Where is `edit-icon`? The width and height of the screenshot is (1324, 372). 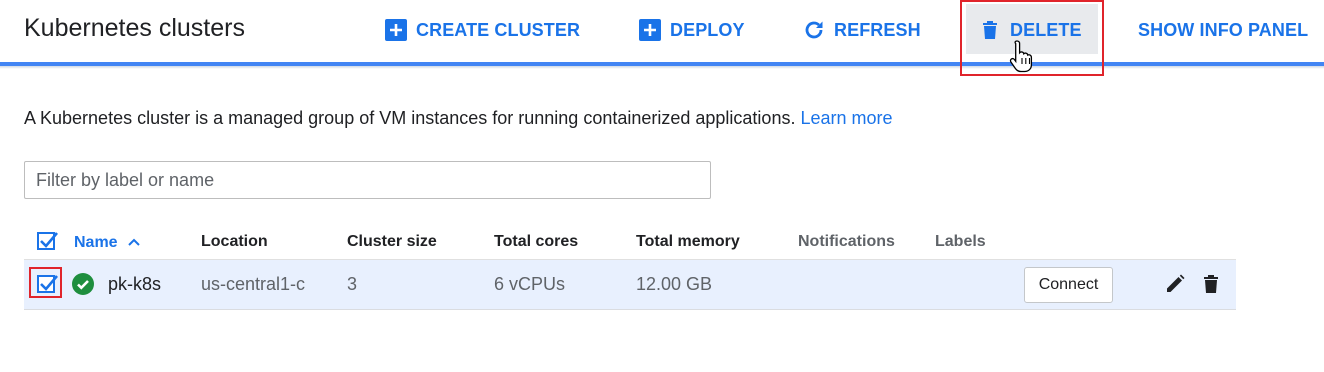
edit-icon is located at coordinates (1175, 284).